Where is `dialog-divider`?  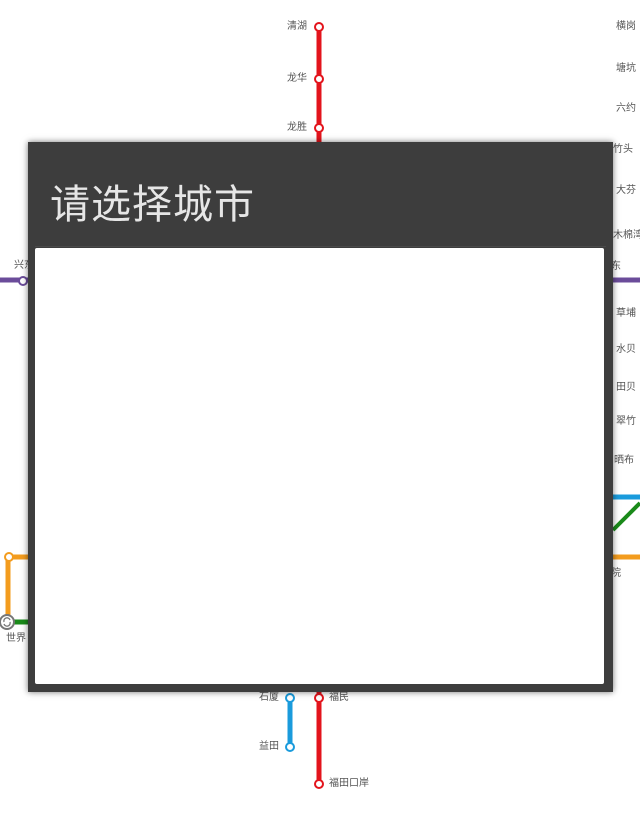
dialog-divider is located at coordinates (320, 246).